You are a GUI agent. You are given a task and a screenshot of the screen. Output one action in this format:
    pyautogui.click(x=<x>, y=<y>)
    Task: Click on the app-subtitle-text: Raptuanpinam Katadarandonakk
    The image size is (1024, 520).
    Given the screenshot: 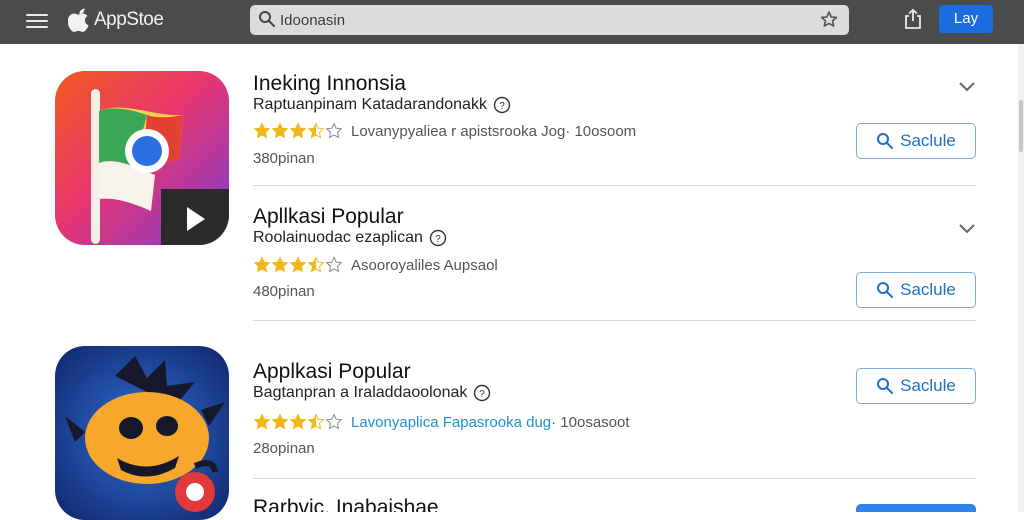 What is the action you would take?
    pyautogui.click(x=370, y=104)
    